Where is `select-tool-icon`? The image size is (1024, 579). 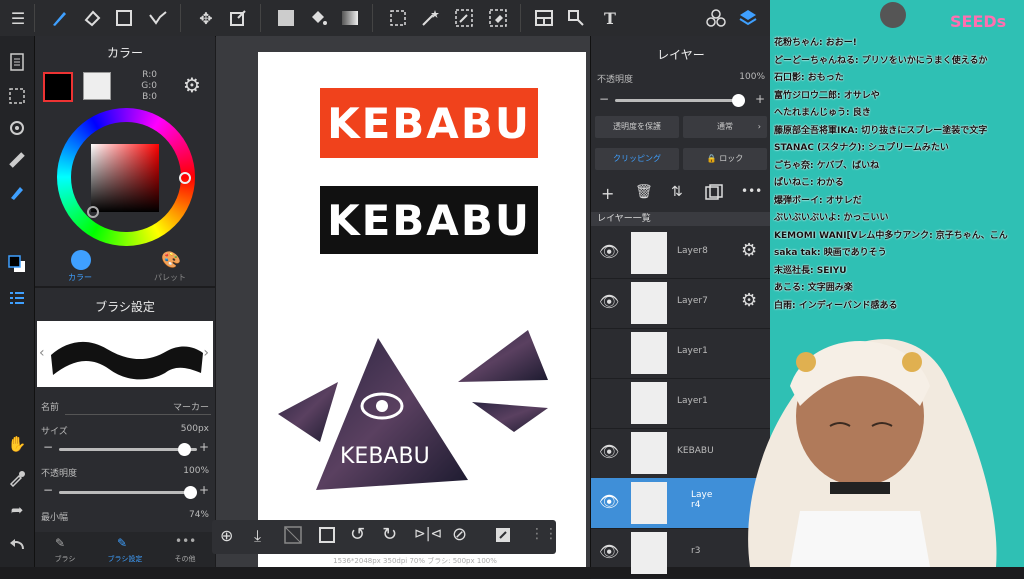
select-tool-icon is located at coordinates (398, 18).